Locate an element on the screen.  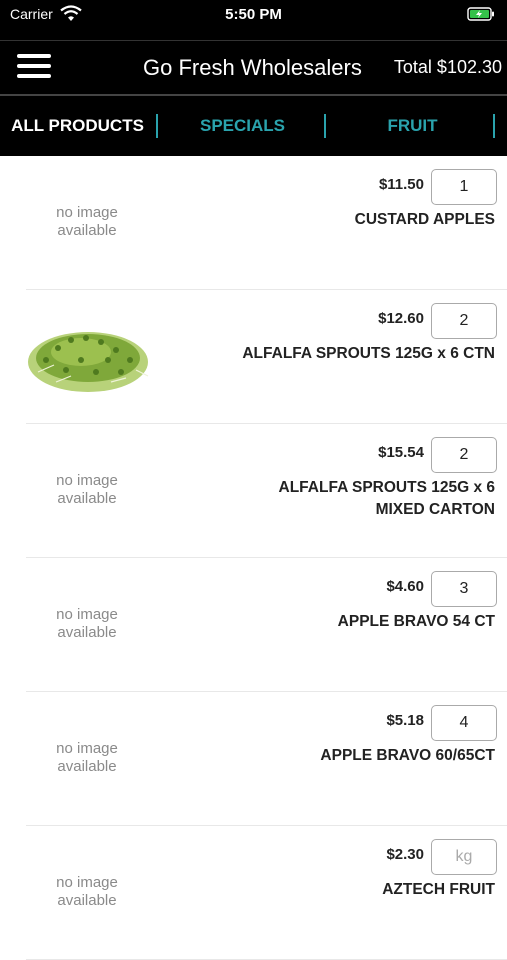
product-name: ALFALFA SPROUTS 125G x 6 CTN is located at coordinates (368, 353).